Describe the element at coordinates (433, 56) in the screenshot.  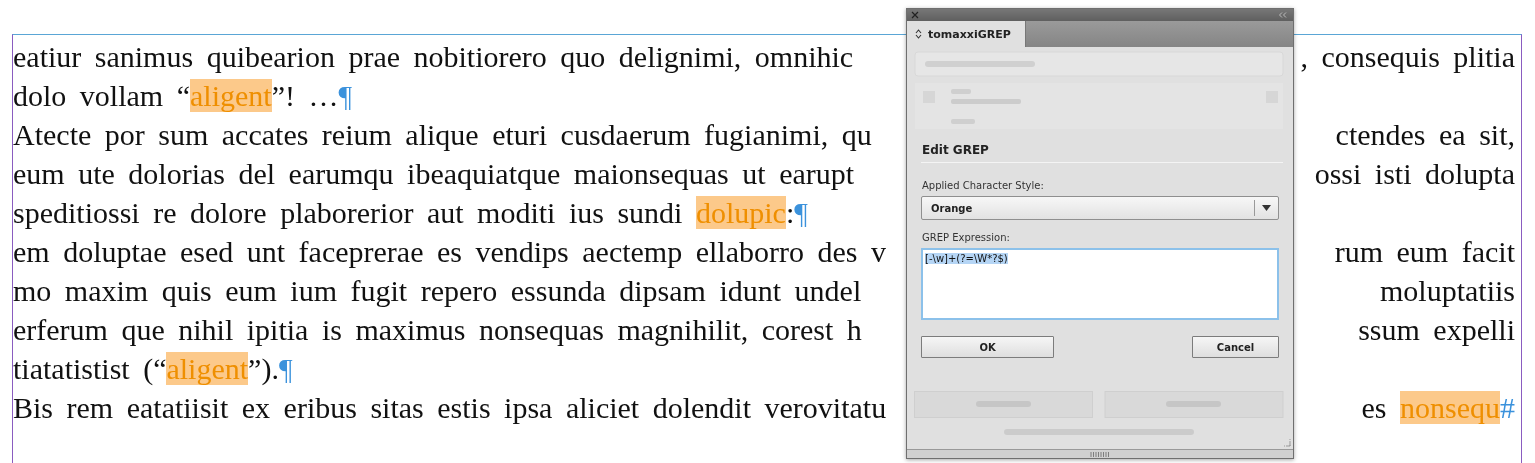
I see `text-line: eatiur sanimus quibearion prae nobitiorero quo delignimi, omnihic` at that location.